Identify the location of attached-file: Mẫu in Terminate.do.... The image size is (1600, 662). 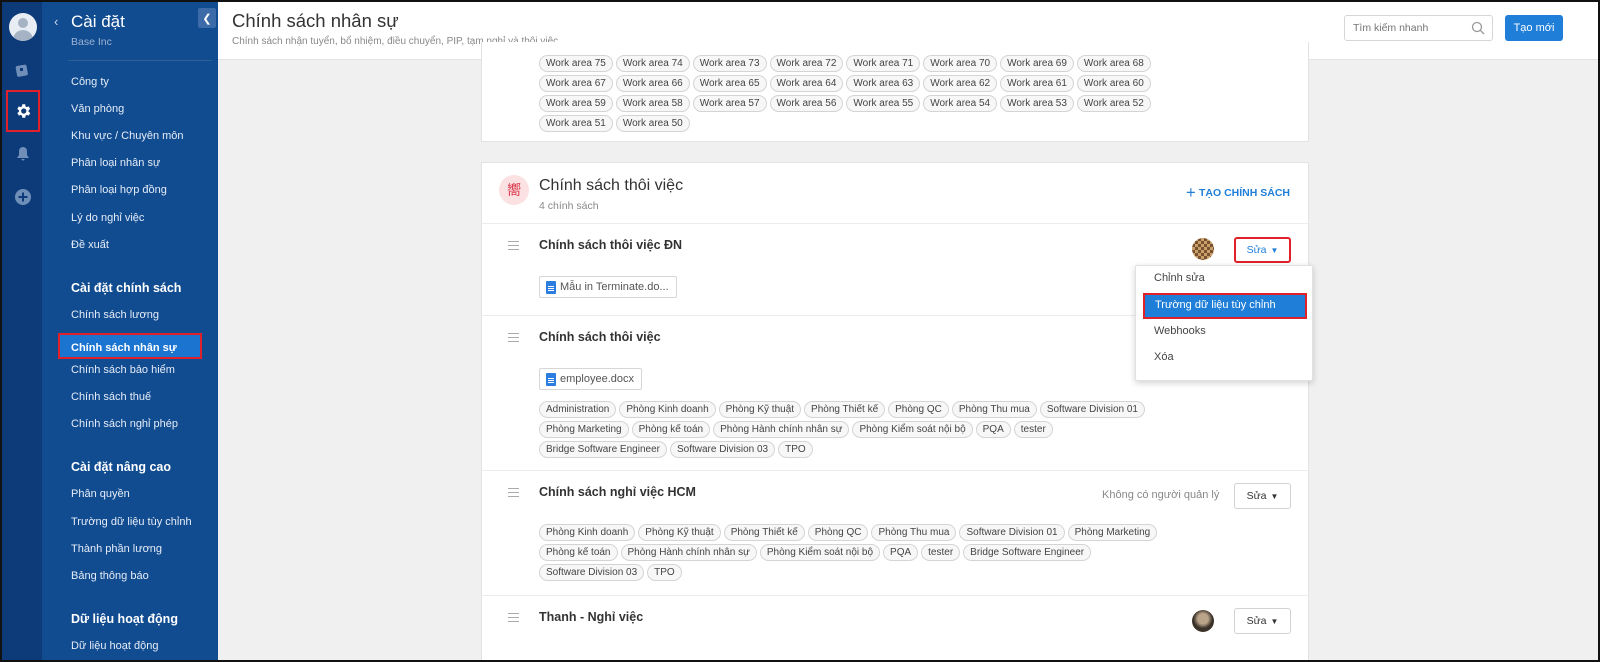
(608, 287).